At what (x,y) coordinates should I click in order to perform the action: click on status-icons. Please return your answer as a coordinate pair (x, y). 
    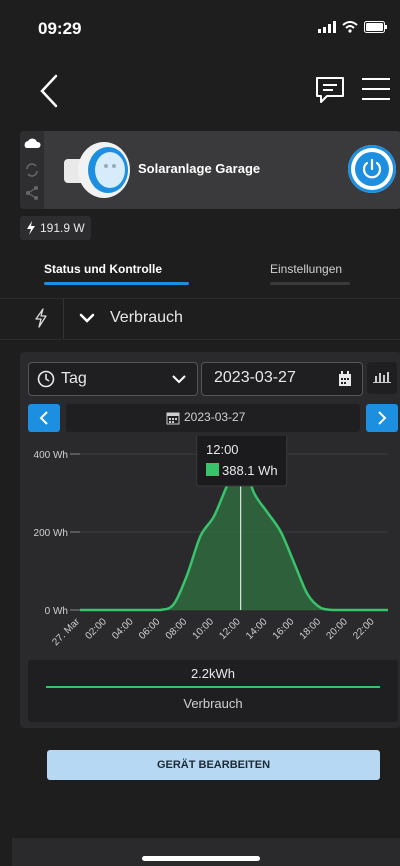
    Looking at the image, I should click on (353, 29).